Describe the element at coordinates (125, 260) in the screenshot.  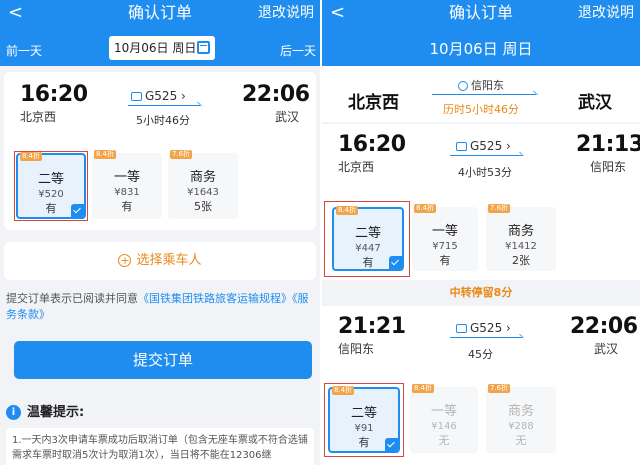
I see `plus-circle-icon: +` at that location.